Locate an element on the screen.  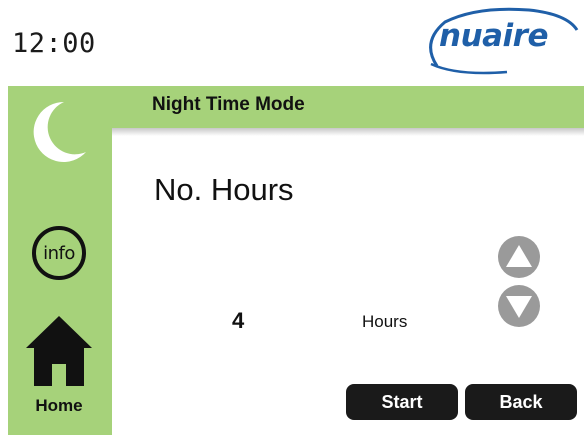
start-button: Start is located at coordinates (402, 402).